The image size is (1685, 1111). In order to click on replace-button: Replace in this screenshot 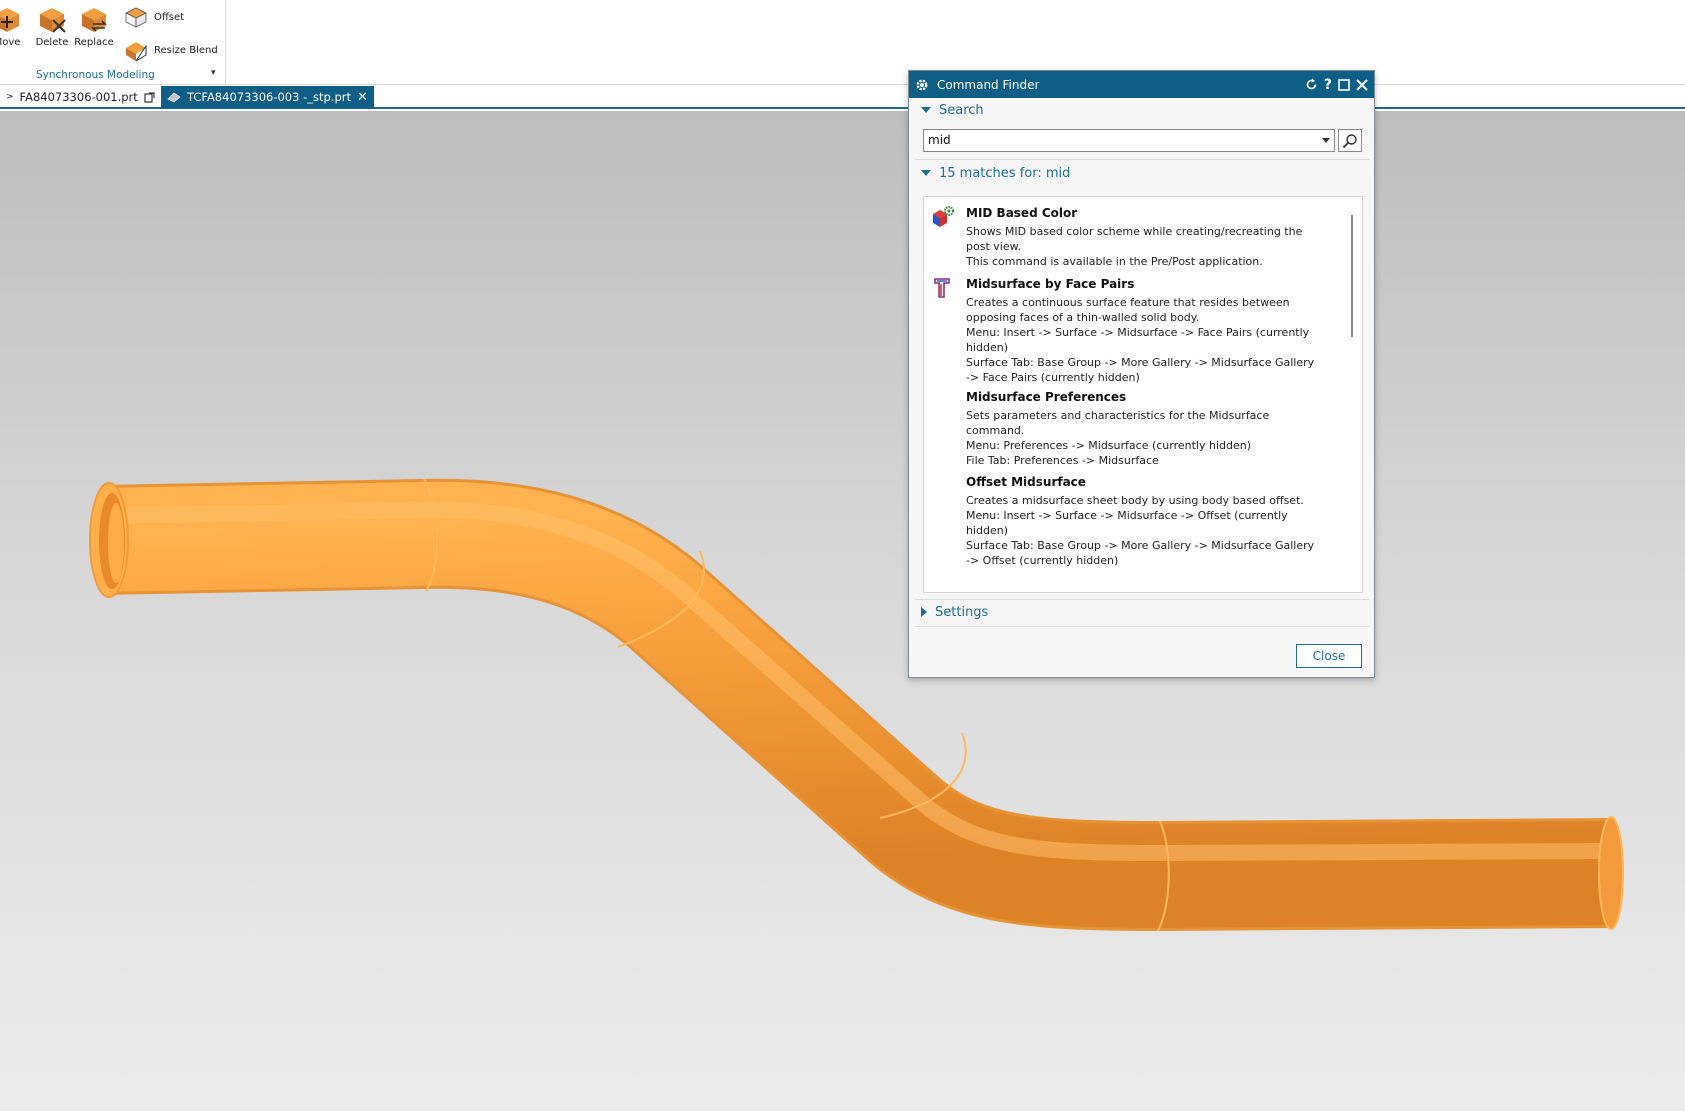, I will do `click(94, 26)`.